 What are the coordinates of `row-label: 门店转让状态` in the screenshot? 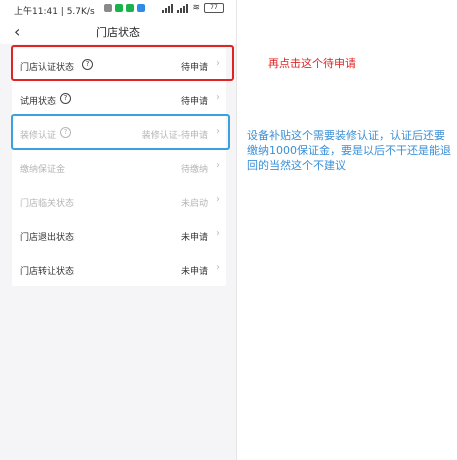 It's located at (47, 272).